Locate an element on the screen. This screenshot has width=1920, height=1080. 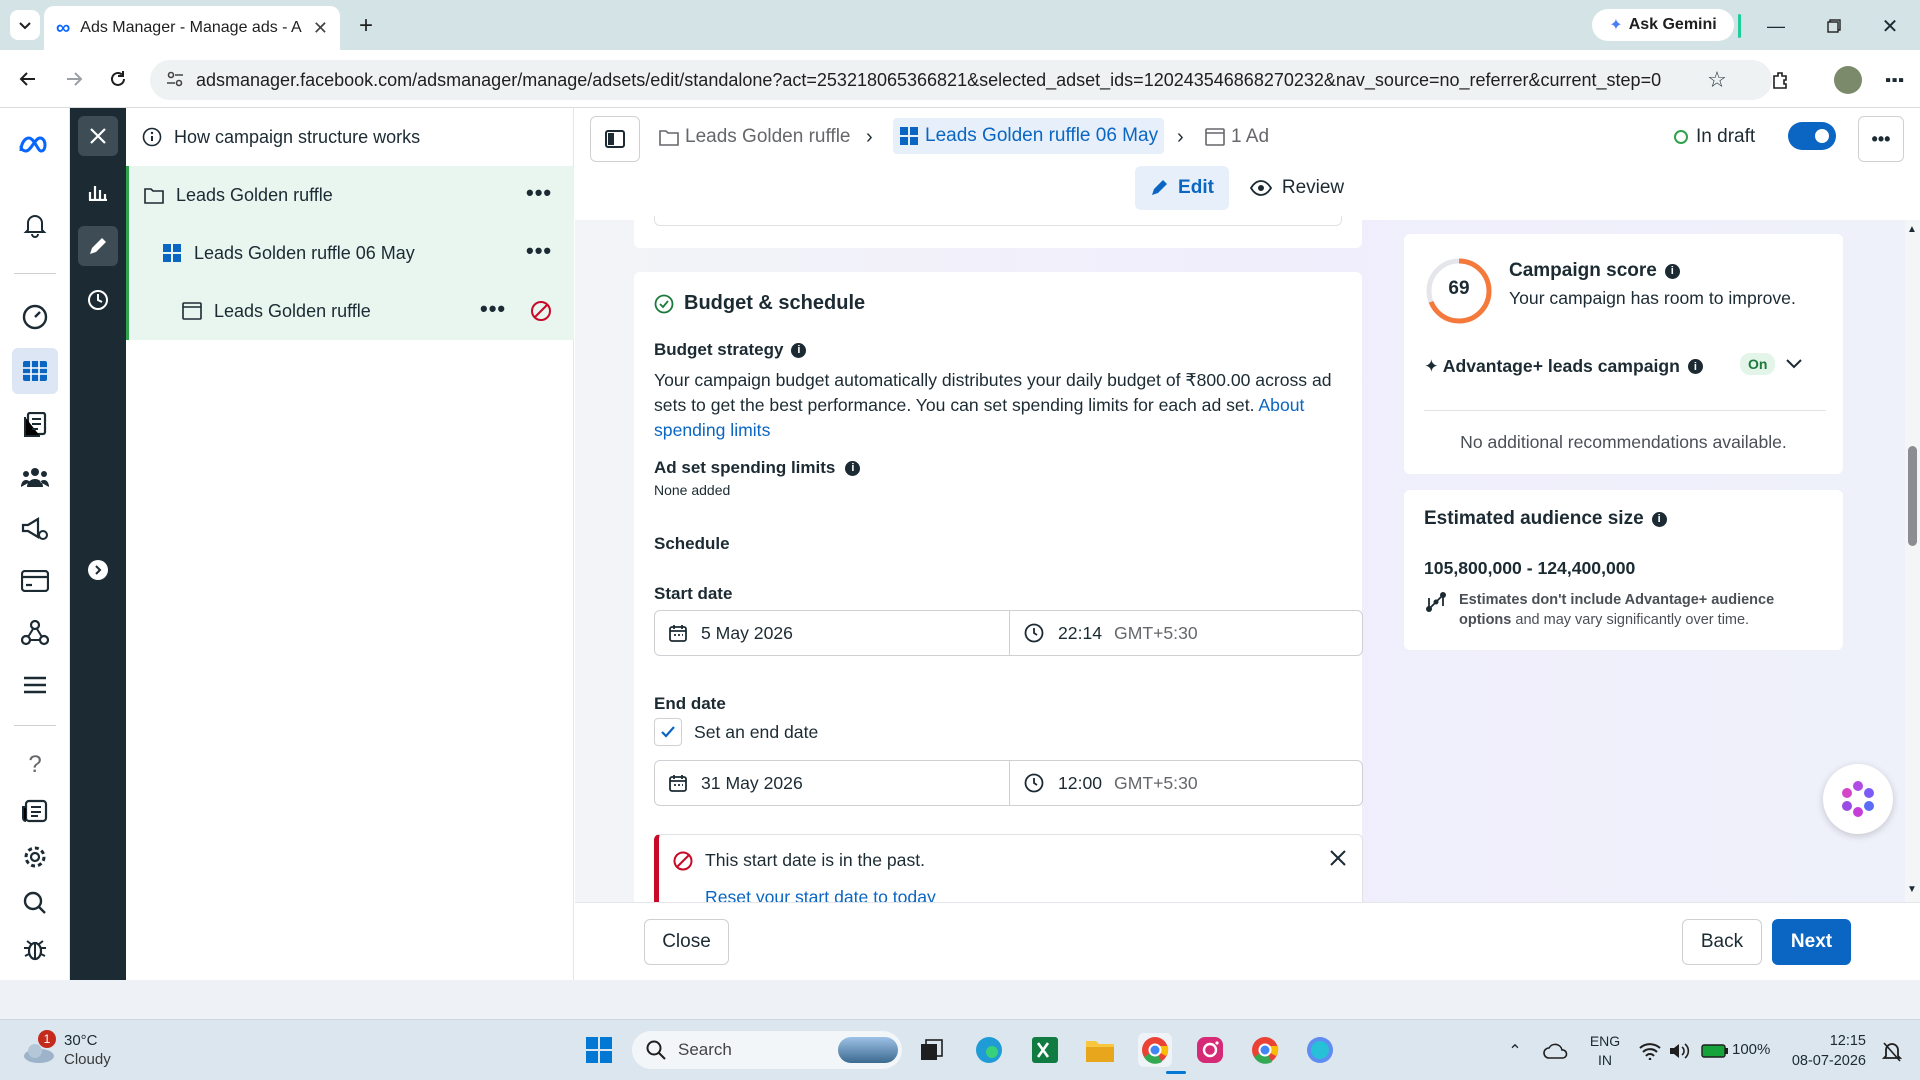
window-close-icon: ✕ is located at coordinates (1890, 26).